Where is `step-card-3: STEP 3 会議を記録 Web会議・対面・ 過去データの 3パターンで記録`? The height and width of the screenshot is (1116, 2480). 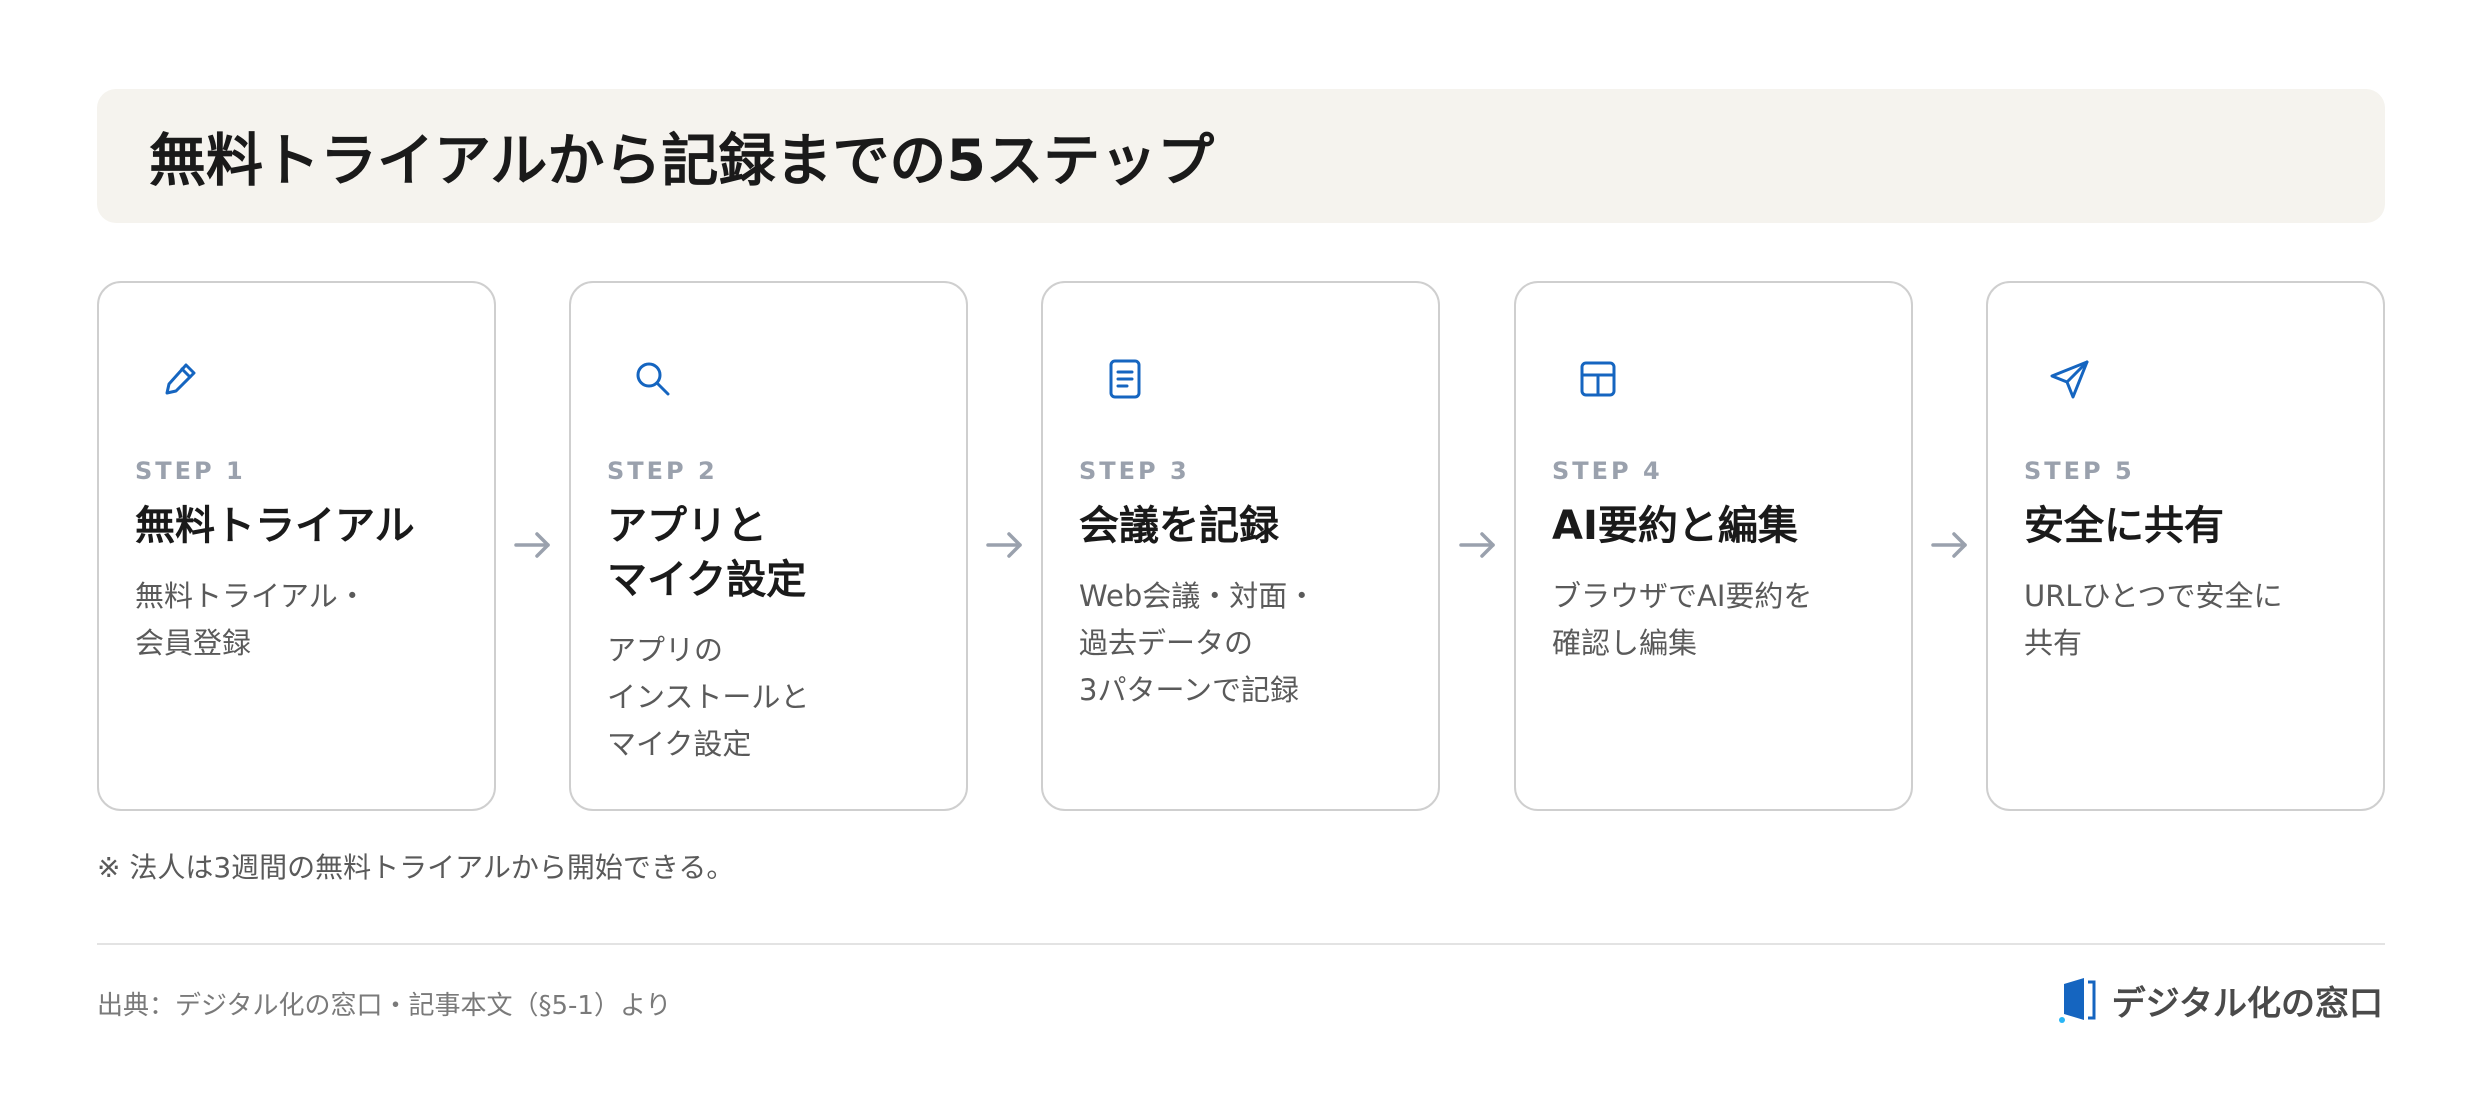
step-card-3: STEP 3 会議を記録 Web会議・対面・ 過去データの 3パターンで記録 is located at coordinates (1240, 546).